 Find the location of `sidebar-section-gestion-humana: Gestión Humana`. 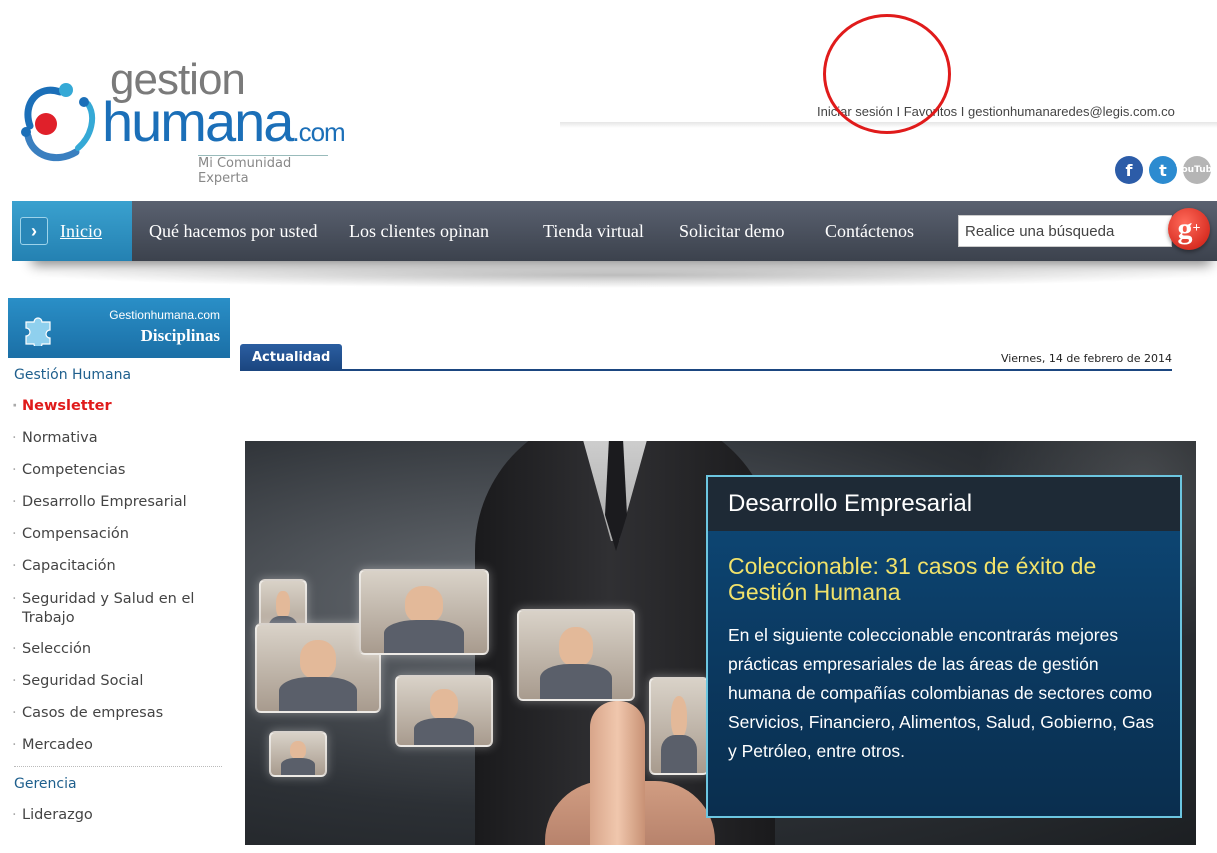

sidebar-section-gestion-humana: Gestión Humana is located at coordinates (73, 375).